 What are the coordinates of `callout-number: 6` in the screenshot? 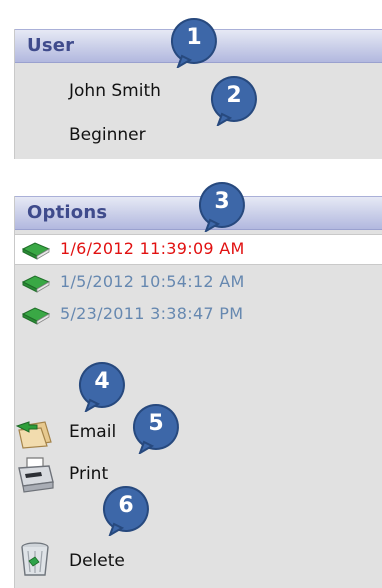 It's located at (126, 505).